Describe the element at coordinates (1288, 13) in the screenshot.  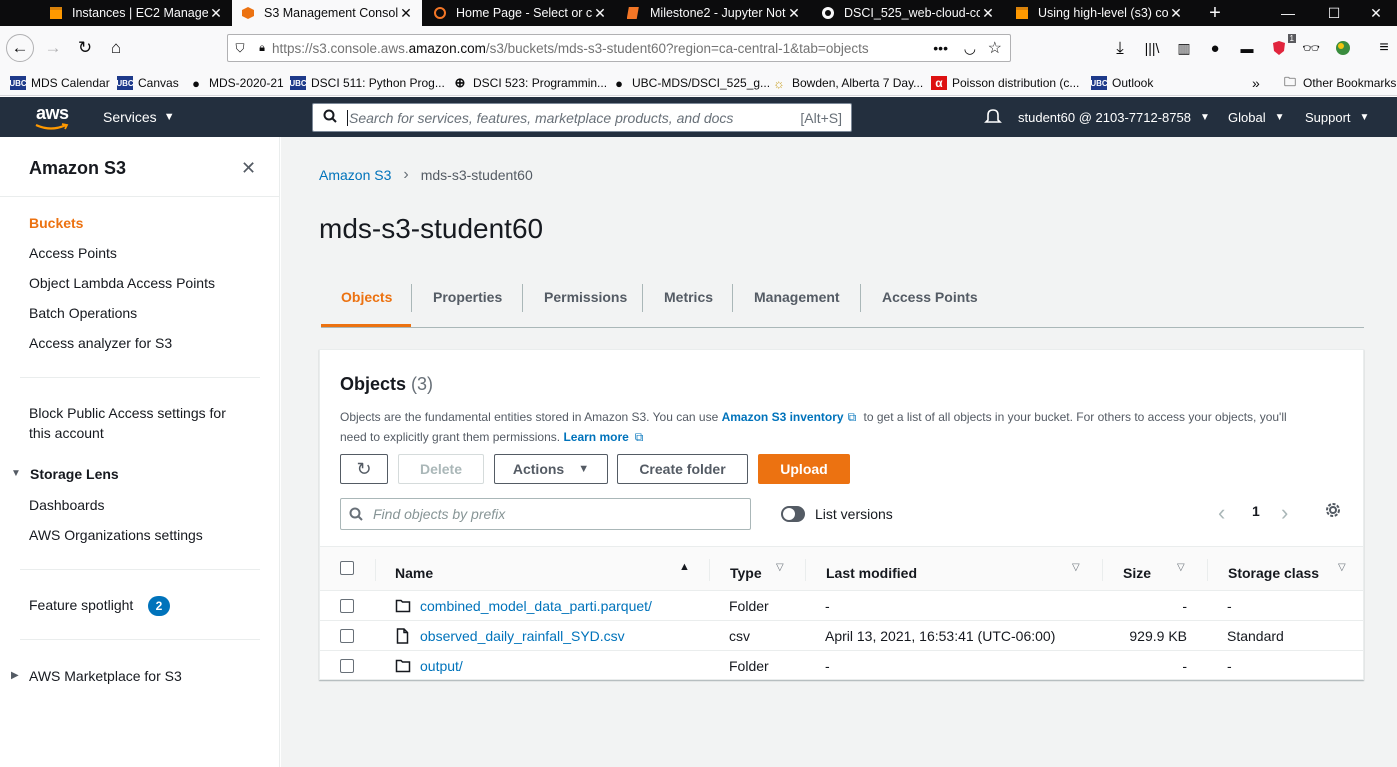
I see `minimize-icon: —` at that location.